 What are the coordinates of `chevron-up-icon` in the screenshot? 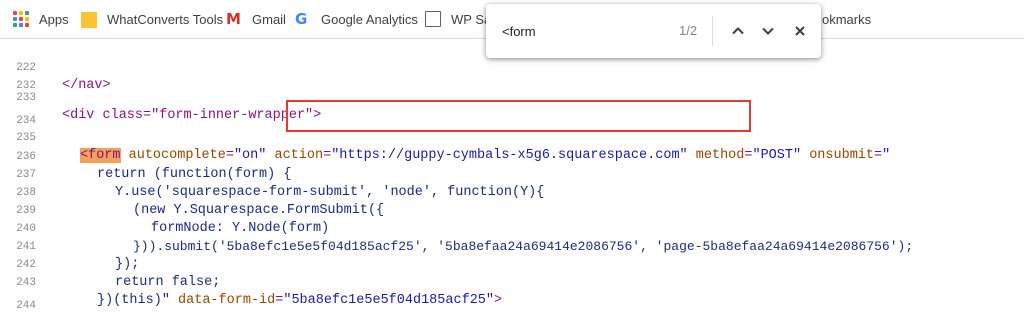 It's located at (738, 31).